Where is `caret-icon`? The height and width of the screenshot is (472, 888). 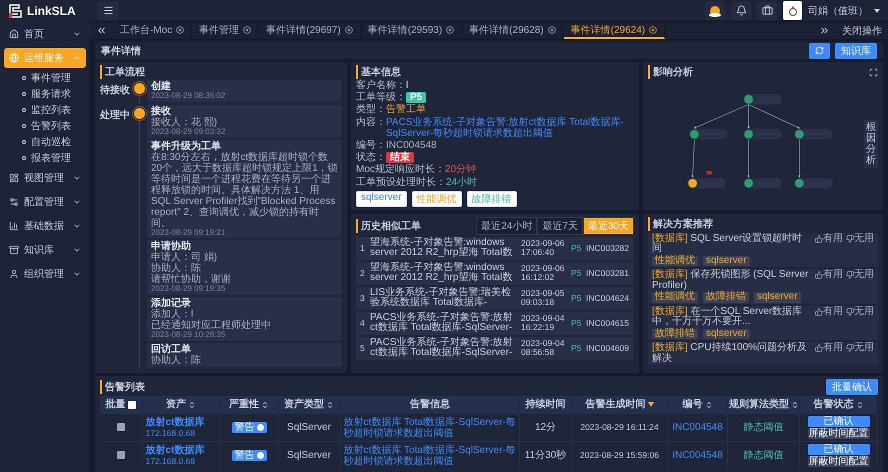
caret-icon is located at coordinates (877, 10).